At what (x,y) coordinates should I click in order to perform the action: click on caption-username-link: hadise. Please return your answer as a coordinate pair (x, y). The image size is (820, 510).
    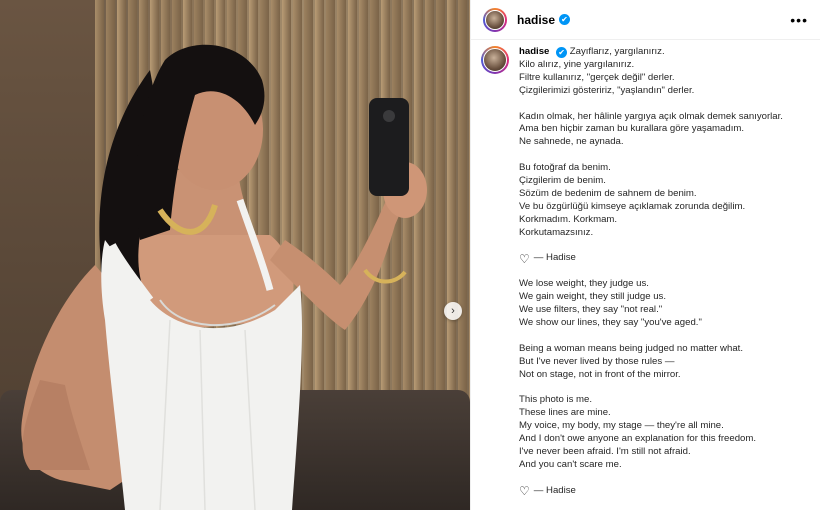
    Looking at the image, I should click on (534, 51).